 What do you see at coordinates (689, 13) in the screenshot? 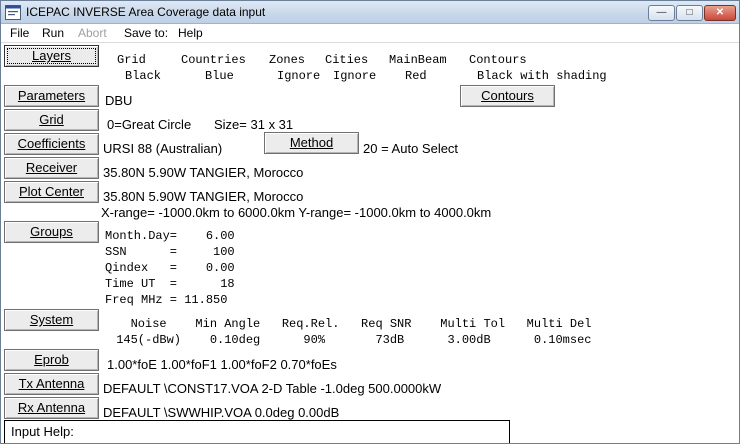
I see `maximize-button: □` at bounding box center [689, 13].